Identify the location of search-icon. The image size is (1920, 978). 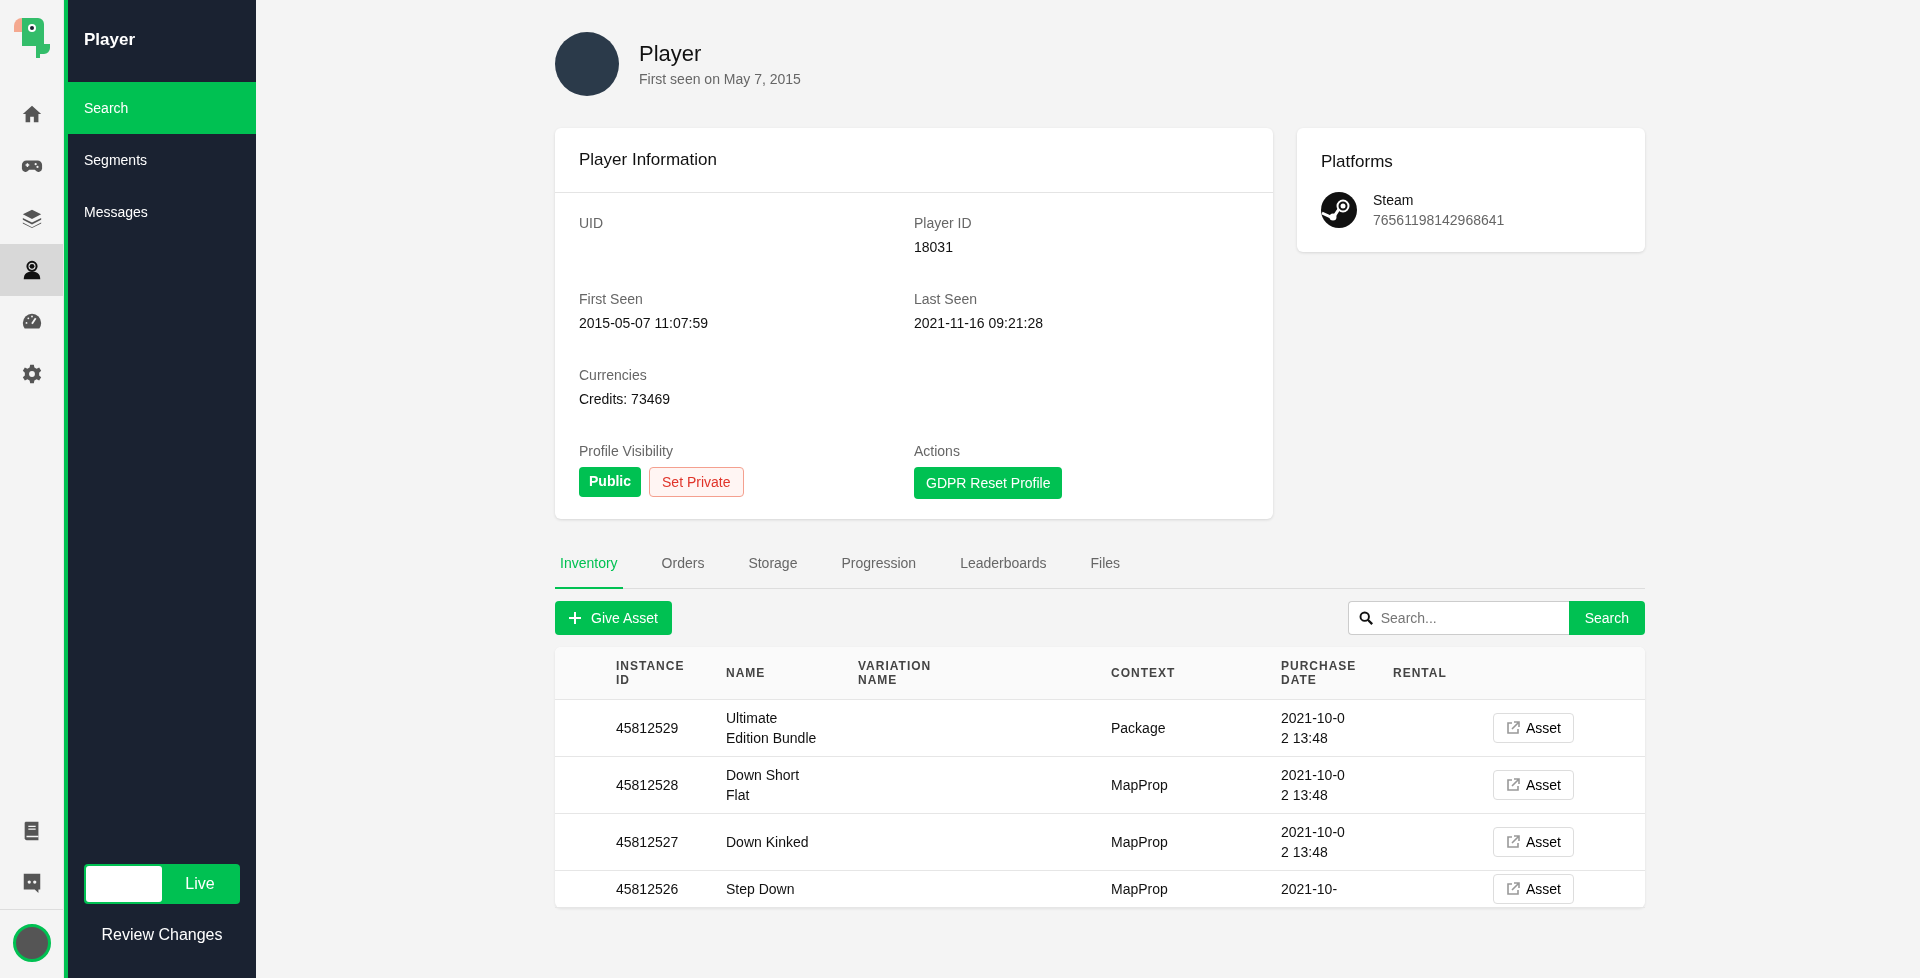
(1365, 618).